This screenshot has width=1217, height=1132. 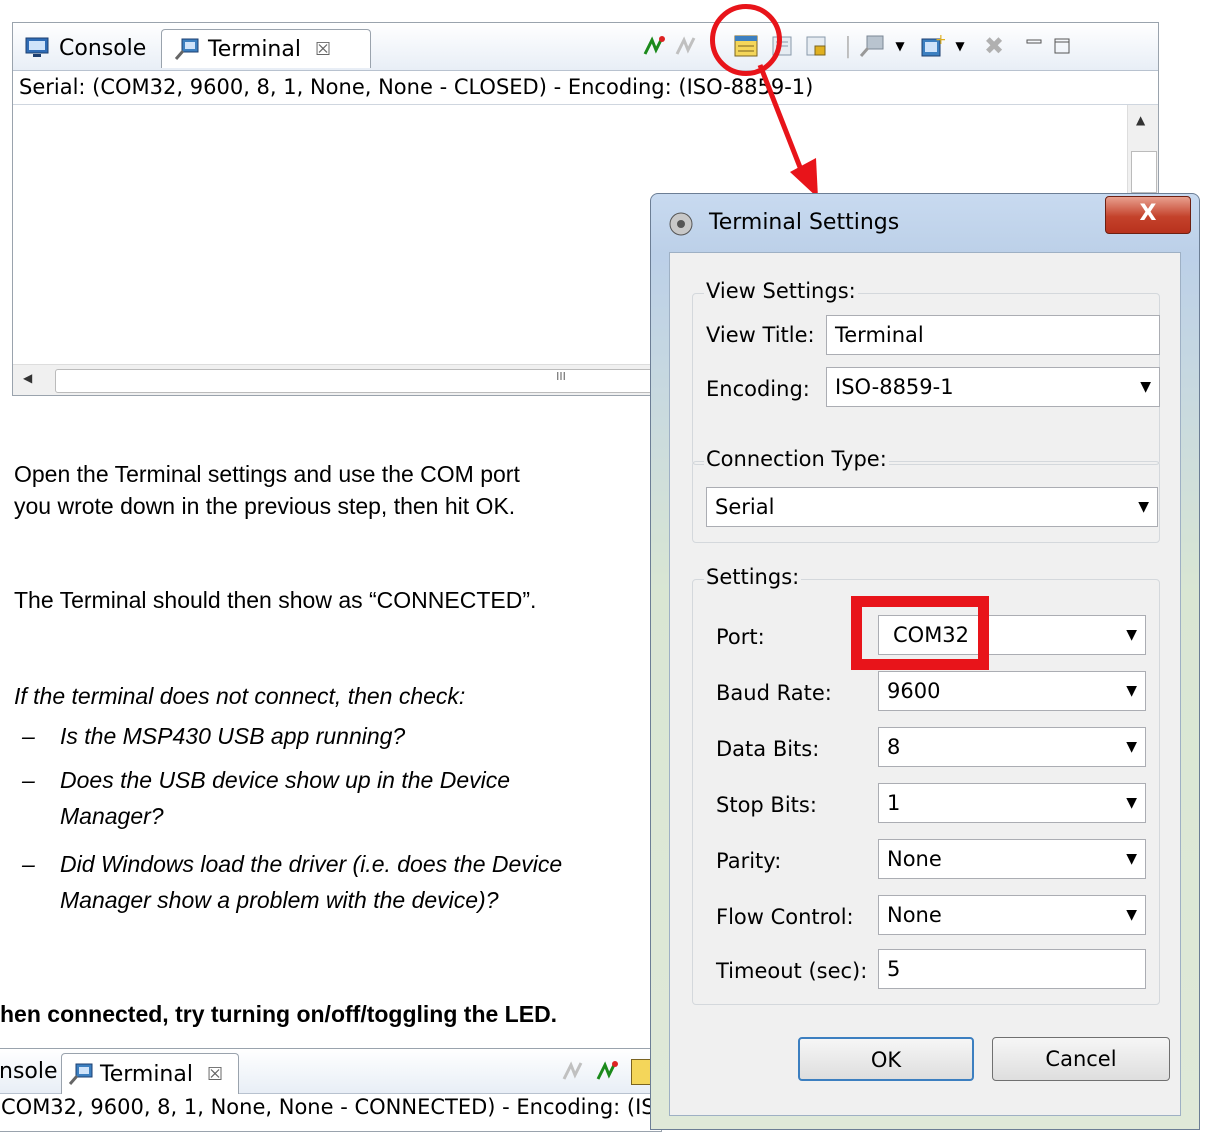 What do you see at coordinates (920, 633) in the screenshot?
I see `port-highlight-box` at bounding box center [920, 633].